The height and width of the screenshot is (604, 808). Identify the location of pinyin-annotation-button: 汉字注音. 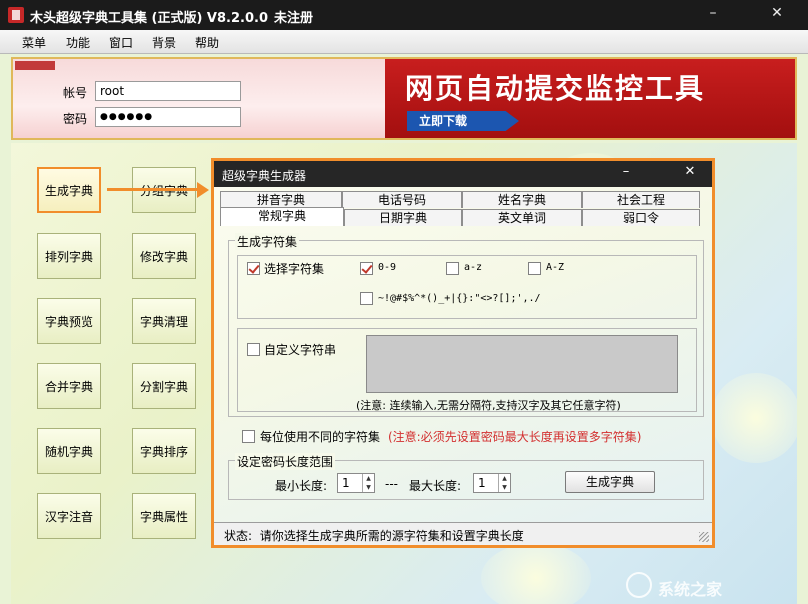
(69, 516).